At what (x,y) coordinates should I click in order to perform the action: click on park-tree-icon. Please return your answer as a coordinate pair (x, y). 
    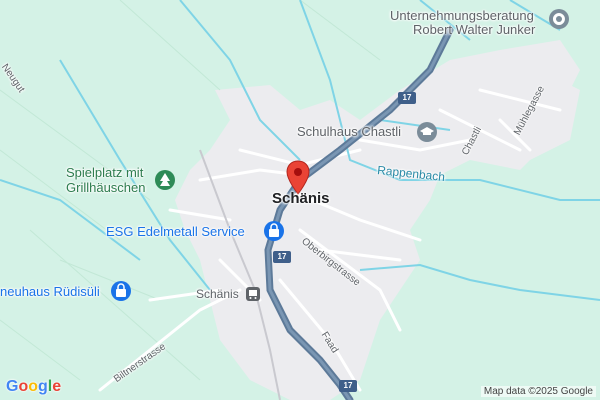
    Looking at the image, I should click on (165, 180).